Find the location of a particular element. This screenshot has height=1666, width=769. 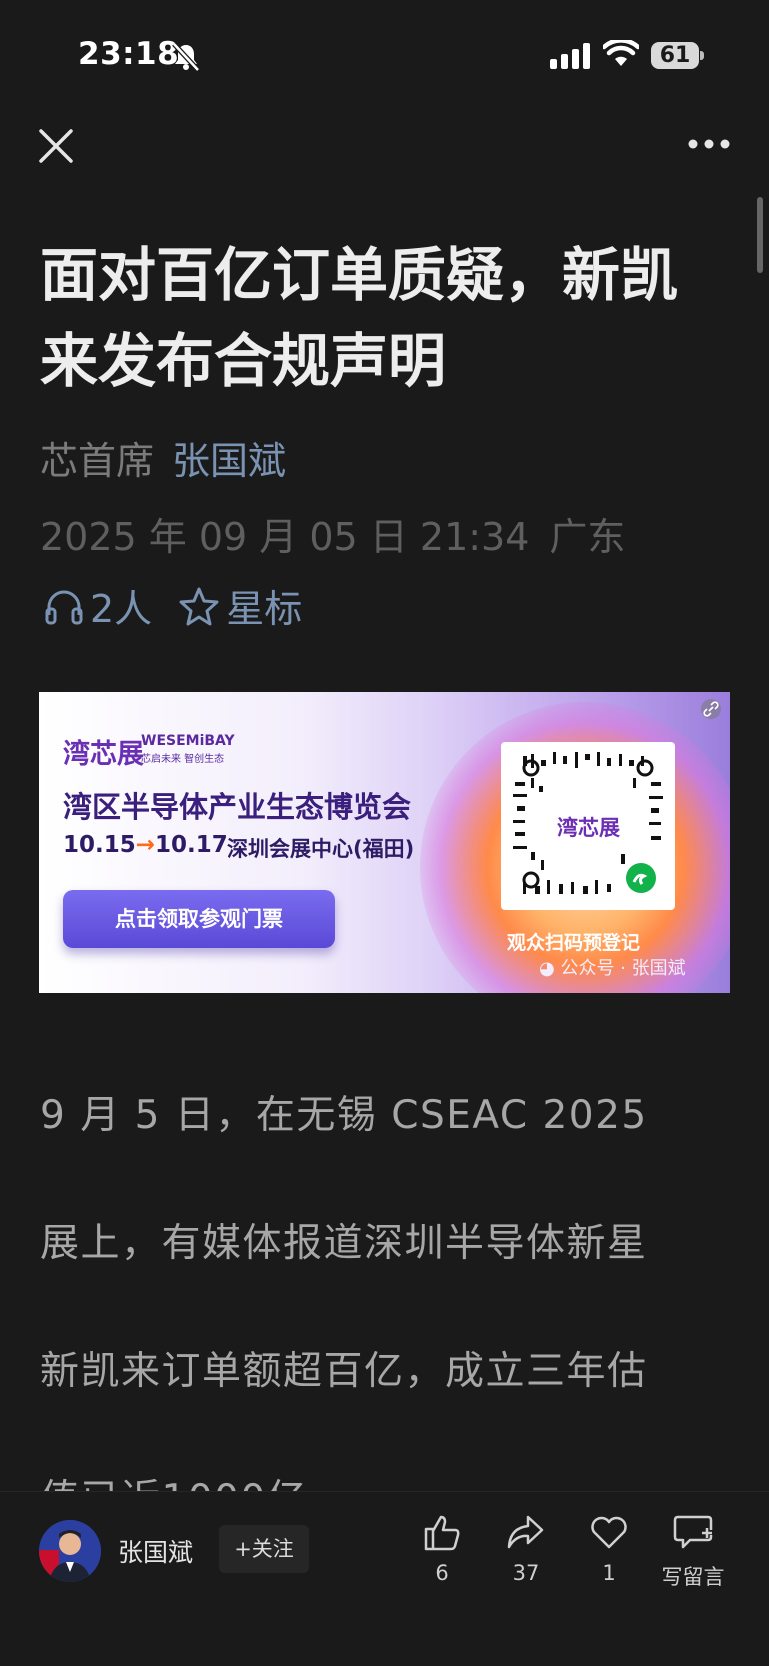

article-title-line1: 面对百亿订单质疑，新凯 is located at coordinates (359, 275).